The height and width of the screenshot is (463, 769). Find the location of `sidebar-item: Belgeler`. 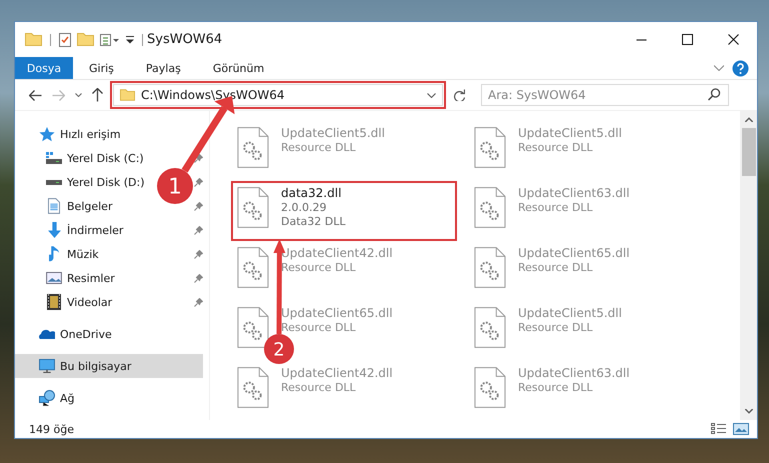

sidebar-item: Belgeler is located at coordinates (65, 206).